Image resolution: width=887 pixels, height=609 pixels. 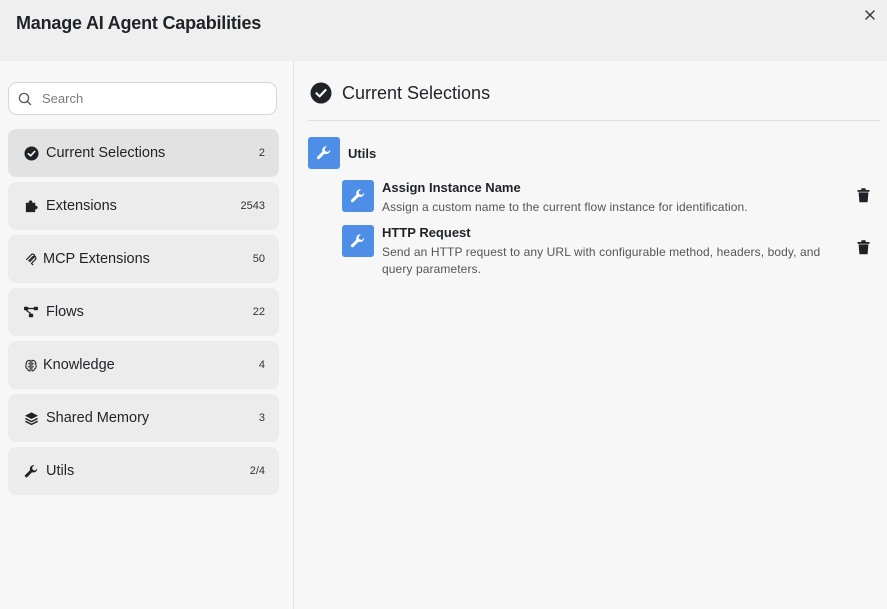 What do you see at coordinates (31, 259) in the screenshot?
I see `mcp-icon` at bounding box center [31, 259].